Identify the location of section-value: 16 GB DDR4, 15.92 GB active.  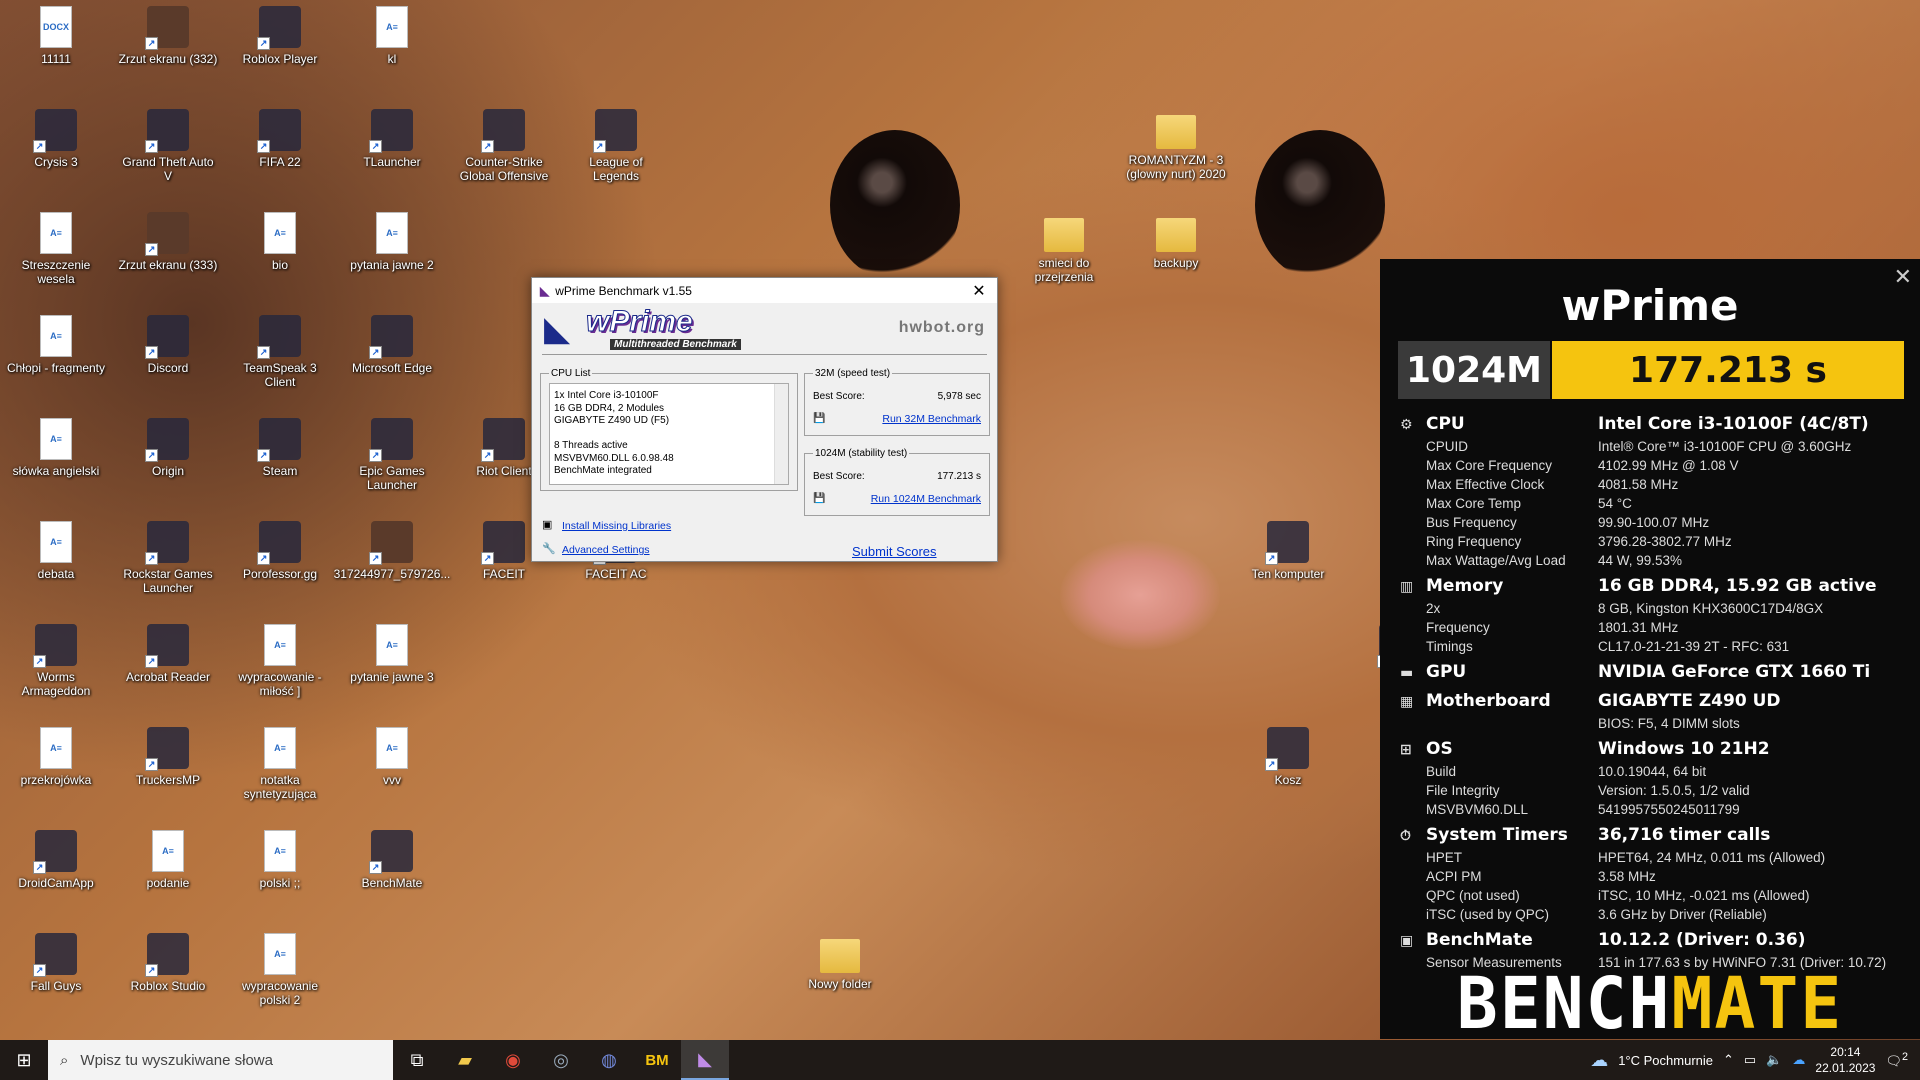
(1737, 586).